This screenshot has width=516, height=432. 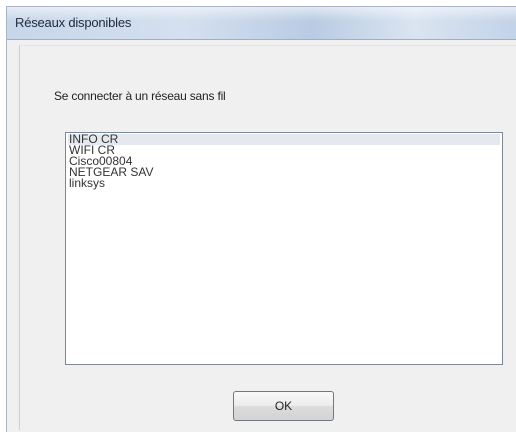 I want to click on network-item: WIFI CR, so click(x=284, y=150).